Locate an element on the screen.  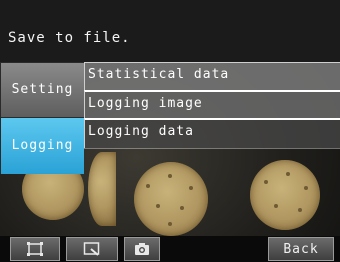
camera-icon is located at coordinates (142, 249).